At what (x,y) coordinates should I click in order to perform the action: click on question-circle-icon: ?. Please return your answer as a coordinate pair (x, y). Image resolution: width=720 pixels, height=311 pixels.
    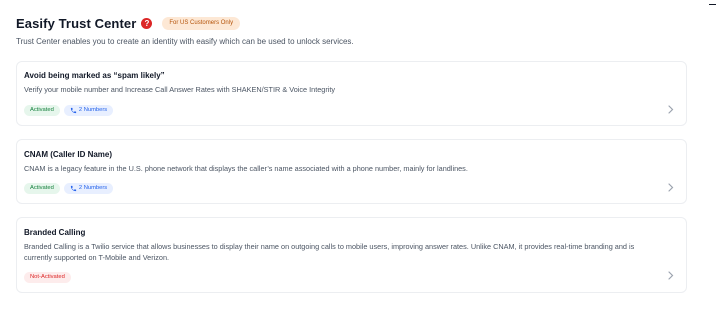
    Looking at the image, I should click on (147, 23).